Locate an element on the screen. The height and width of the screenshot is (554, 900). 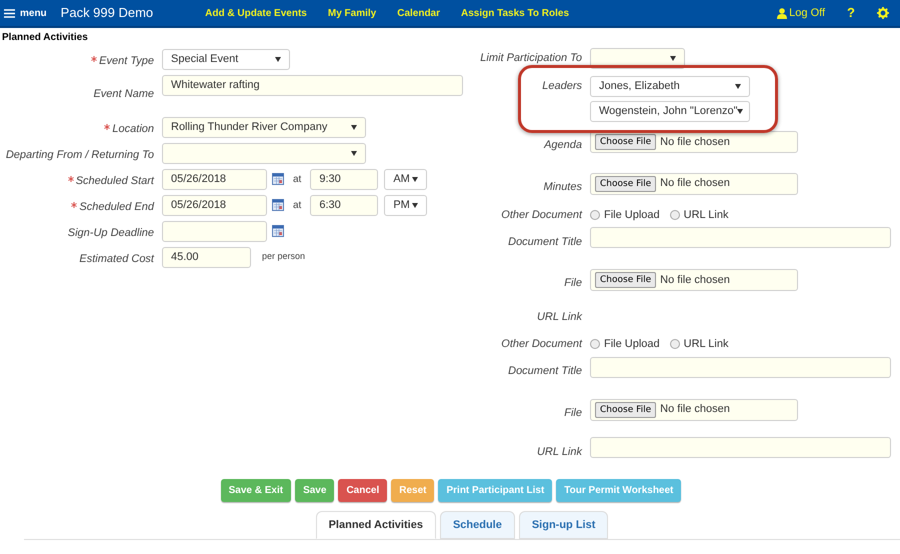
input-field: 9:30 is located at coordinates (344, 179).